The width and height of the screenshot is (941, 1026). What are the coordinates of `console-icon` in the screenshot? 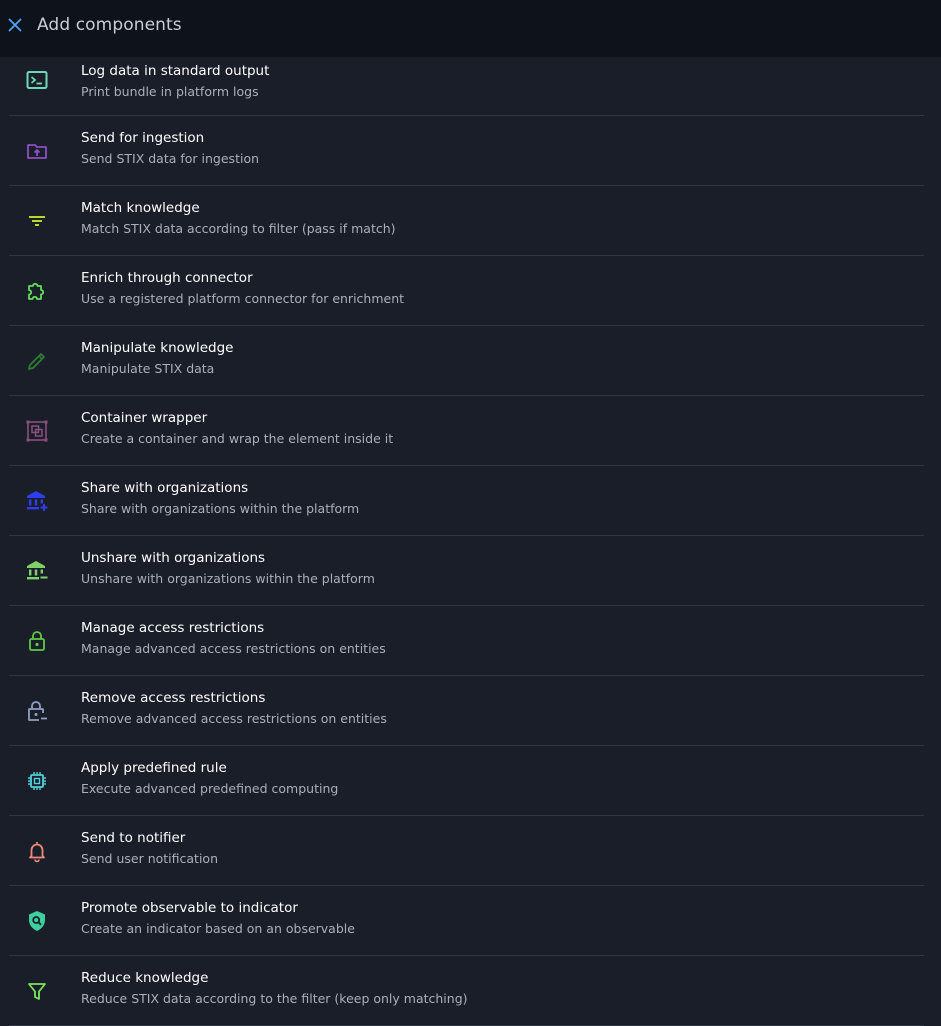 It's located at (37, 80).